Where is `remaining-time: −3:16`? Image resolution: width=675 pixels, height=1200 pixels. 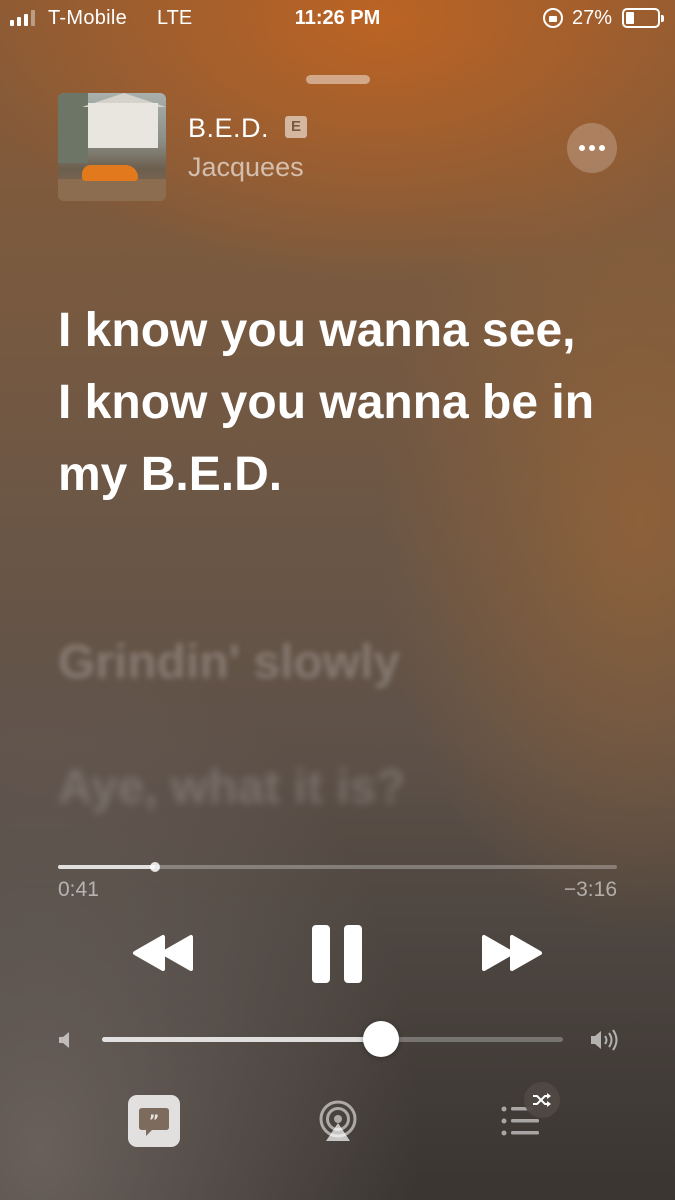
remaining-time: −3:16 is located at coordinates (590, 889).